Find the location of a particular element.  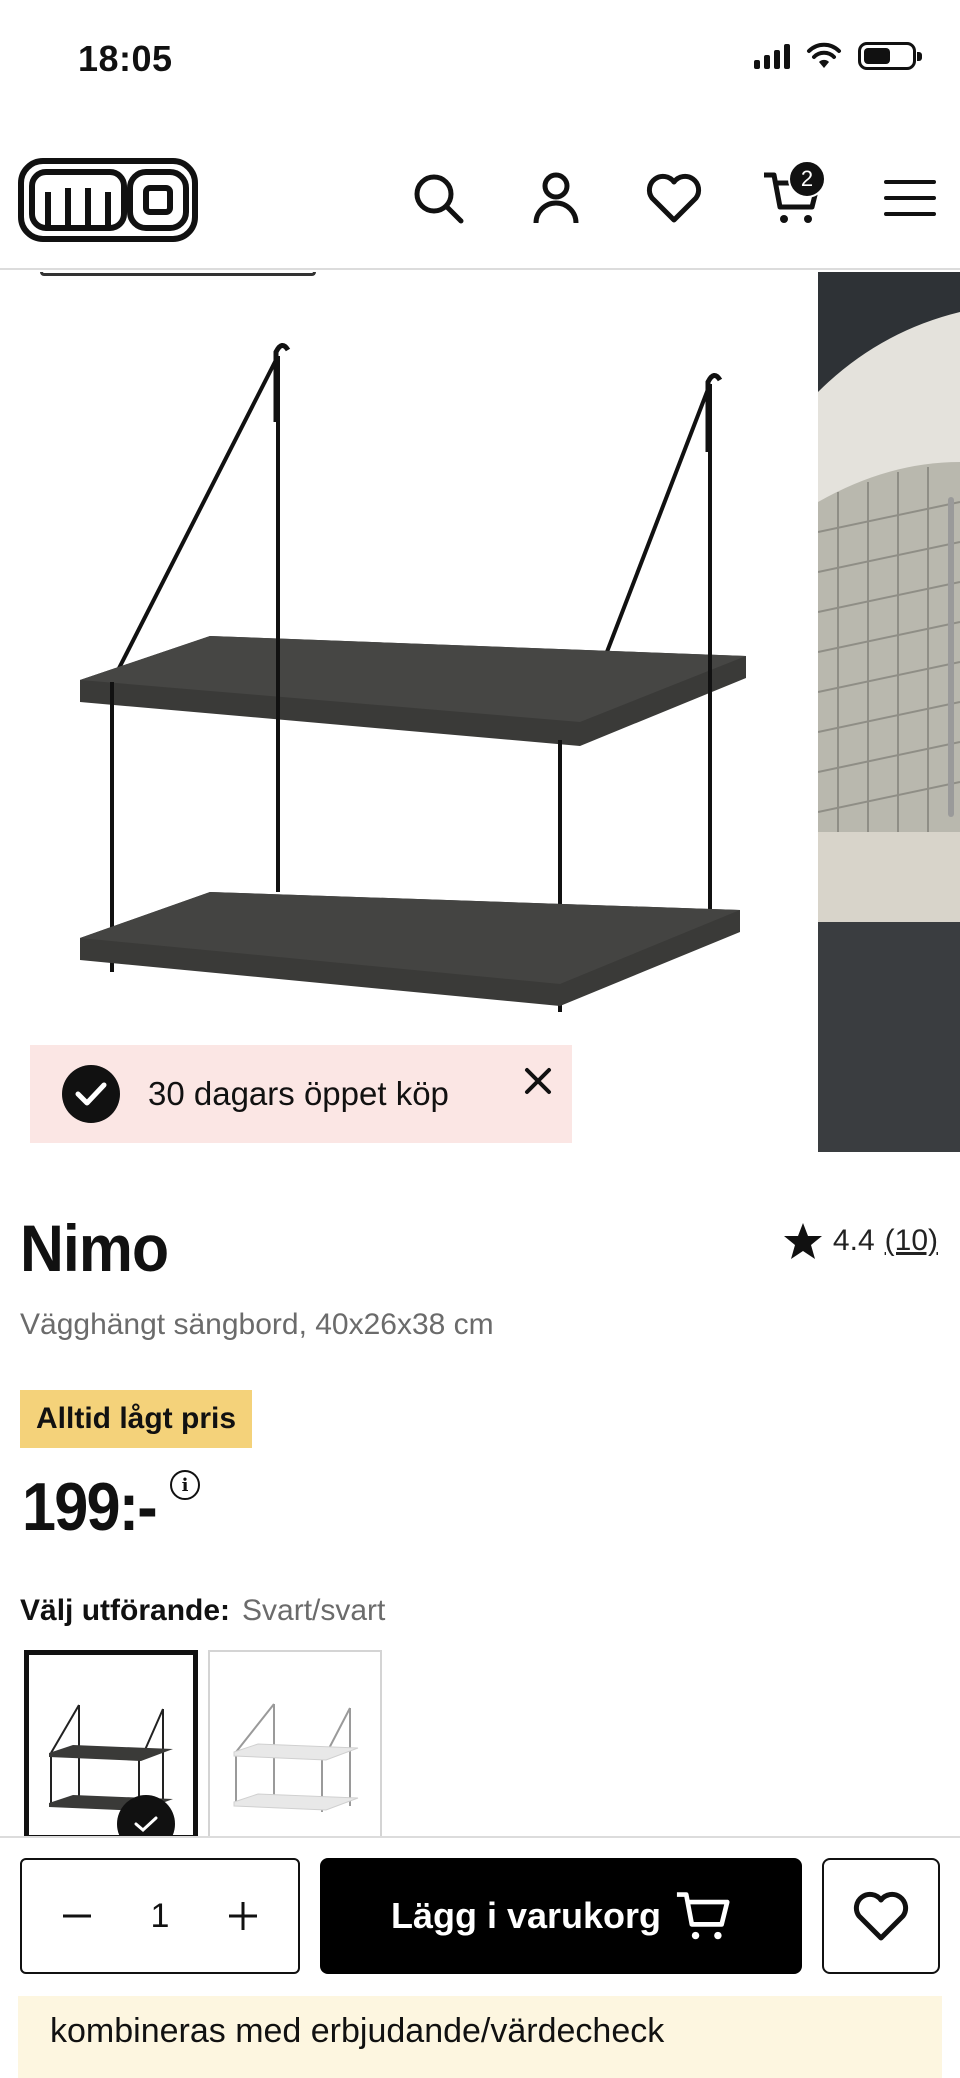

cart-count-badge: 2 is located at coordinates (807, 179).